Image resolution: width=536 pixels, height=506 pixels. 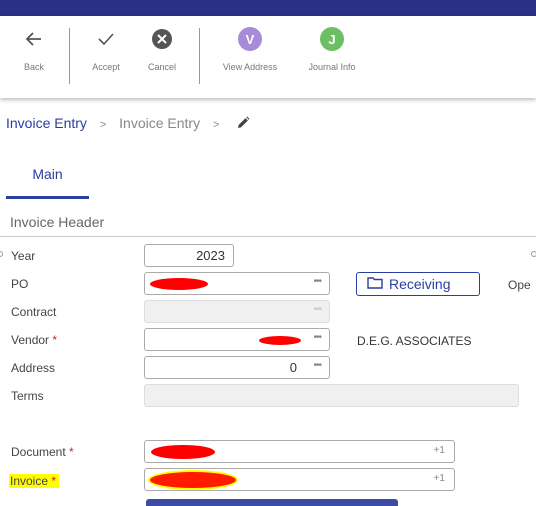 I want to click on pencil-icon, so click(x=243, y=124).